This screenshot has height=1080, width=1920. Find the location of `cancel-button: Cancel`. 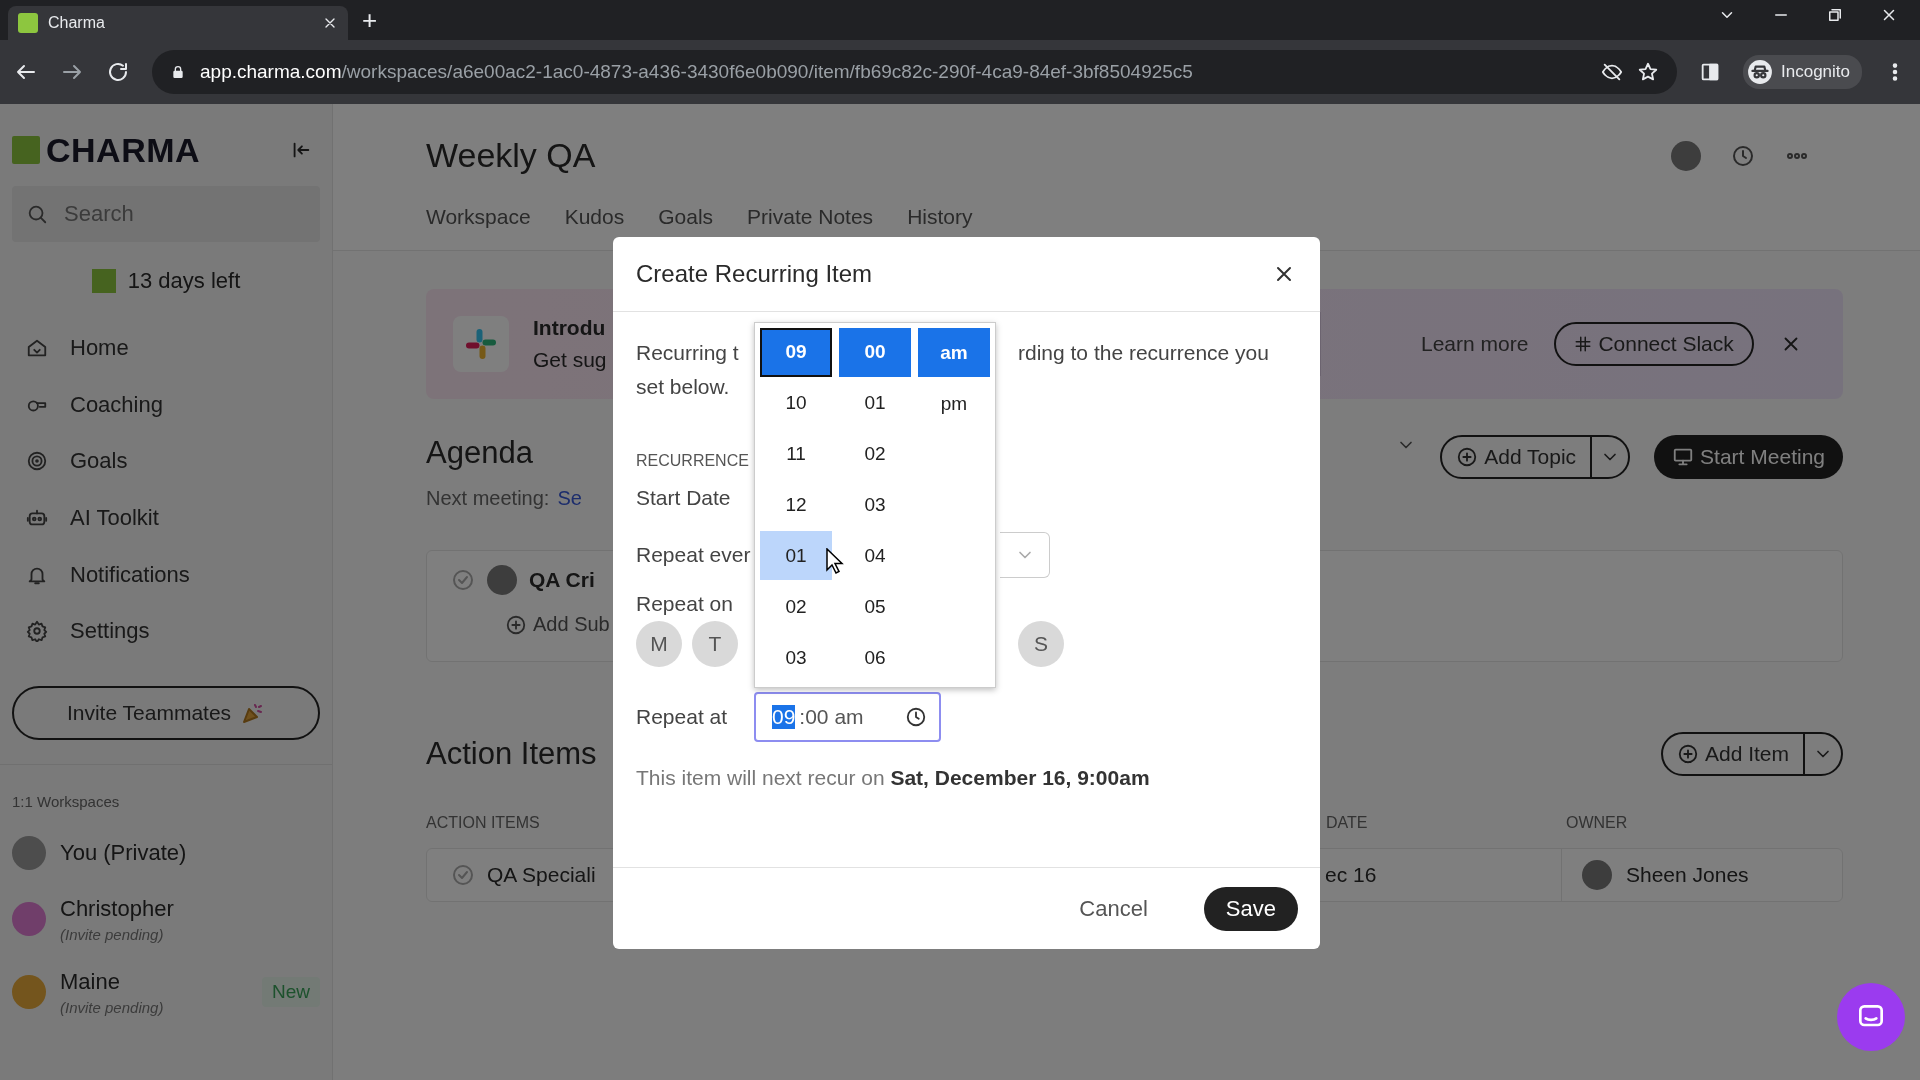

cancel-button: Cancel is located at coordinates (1113, 908).